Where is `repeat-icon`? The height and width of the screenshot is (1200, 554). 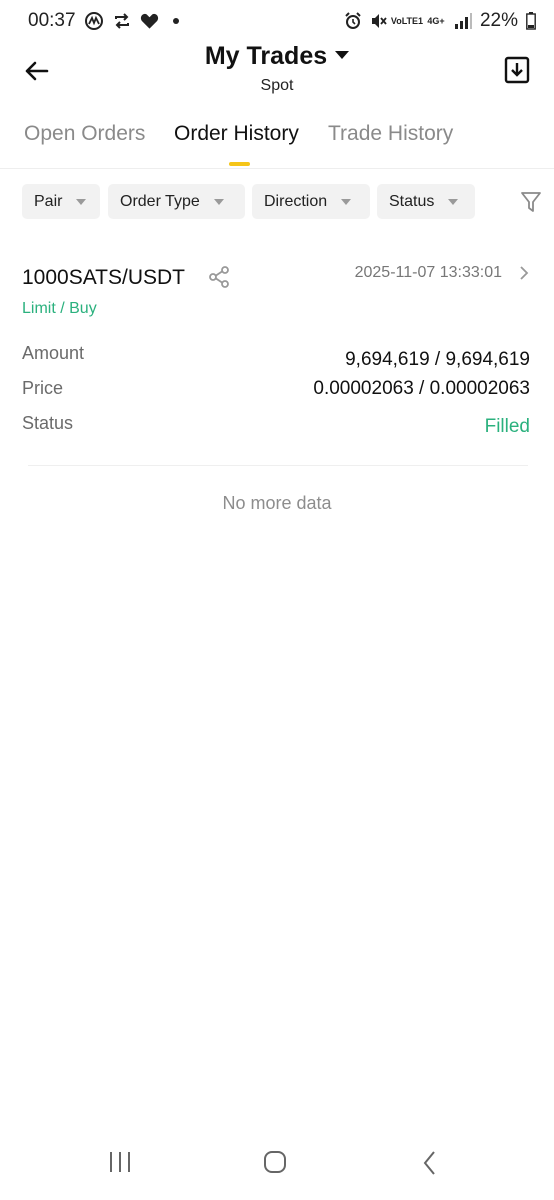
repeat-icon is located at coordinates (122, 21).